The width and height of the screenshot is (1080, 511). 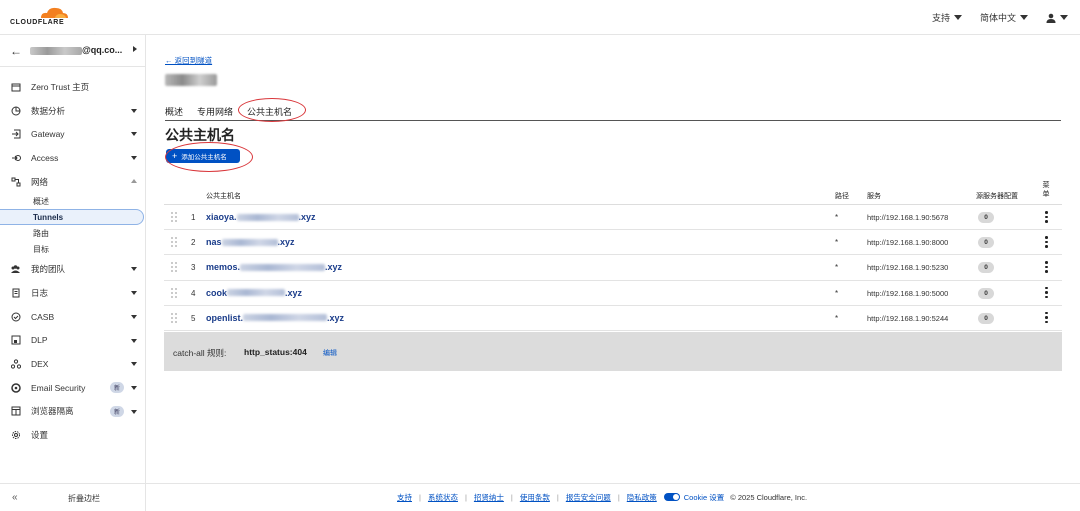 I want to click on sidebar-item-logs: 日志, so click(x=73, y=293).